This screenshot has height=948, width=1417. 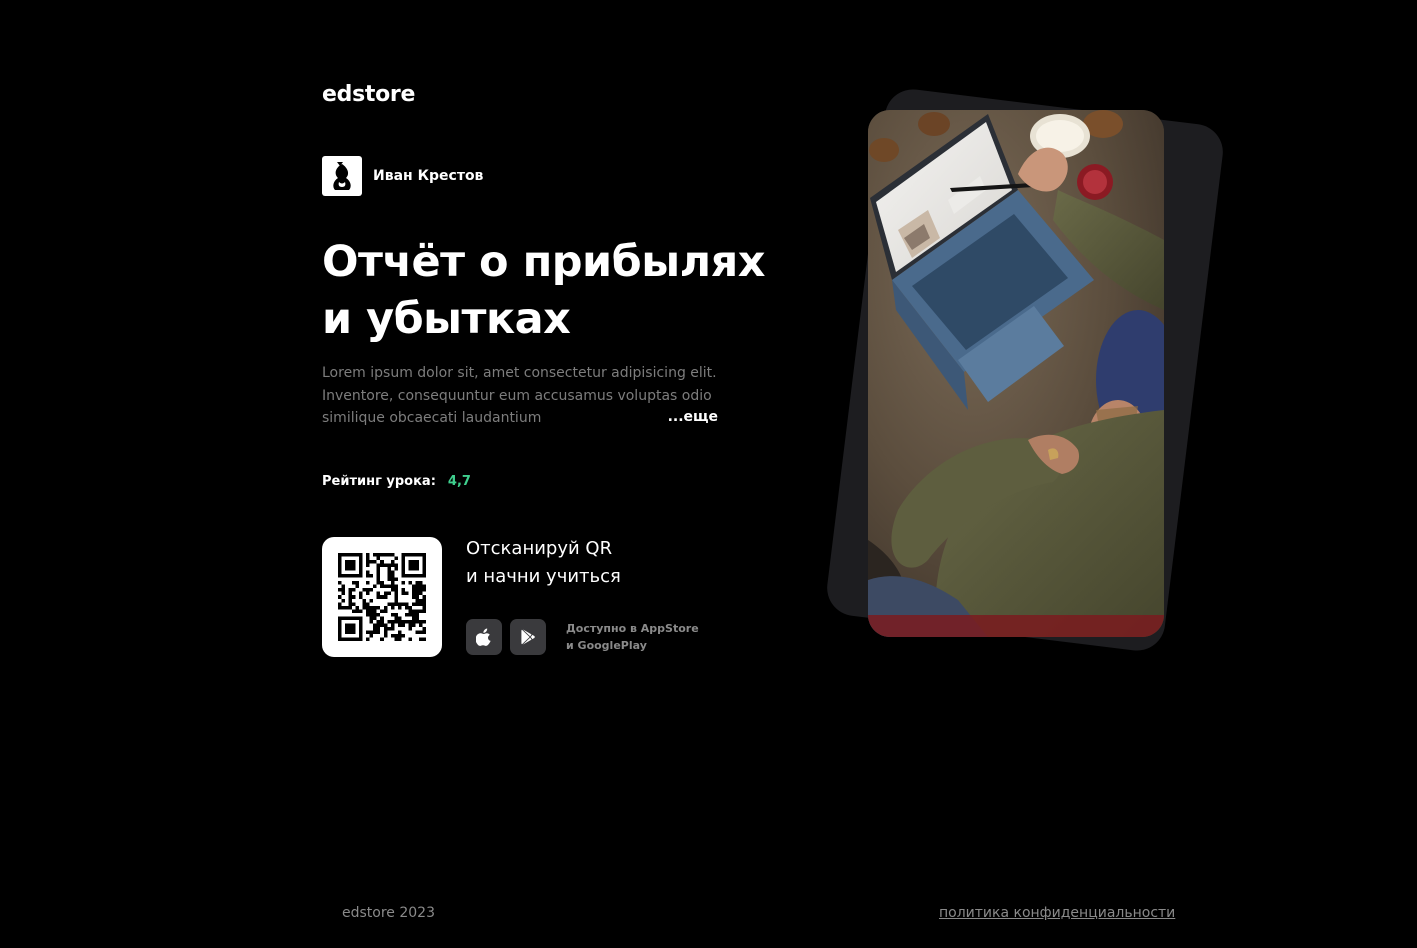 I want to click on footer-copyright: edstore 2023, so click(x=388, y=913).